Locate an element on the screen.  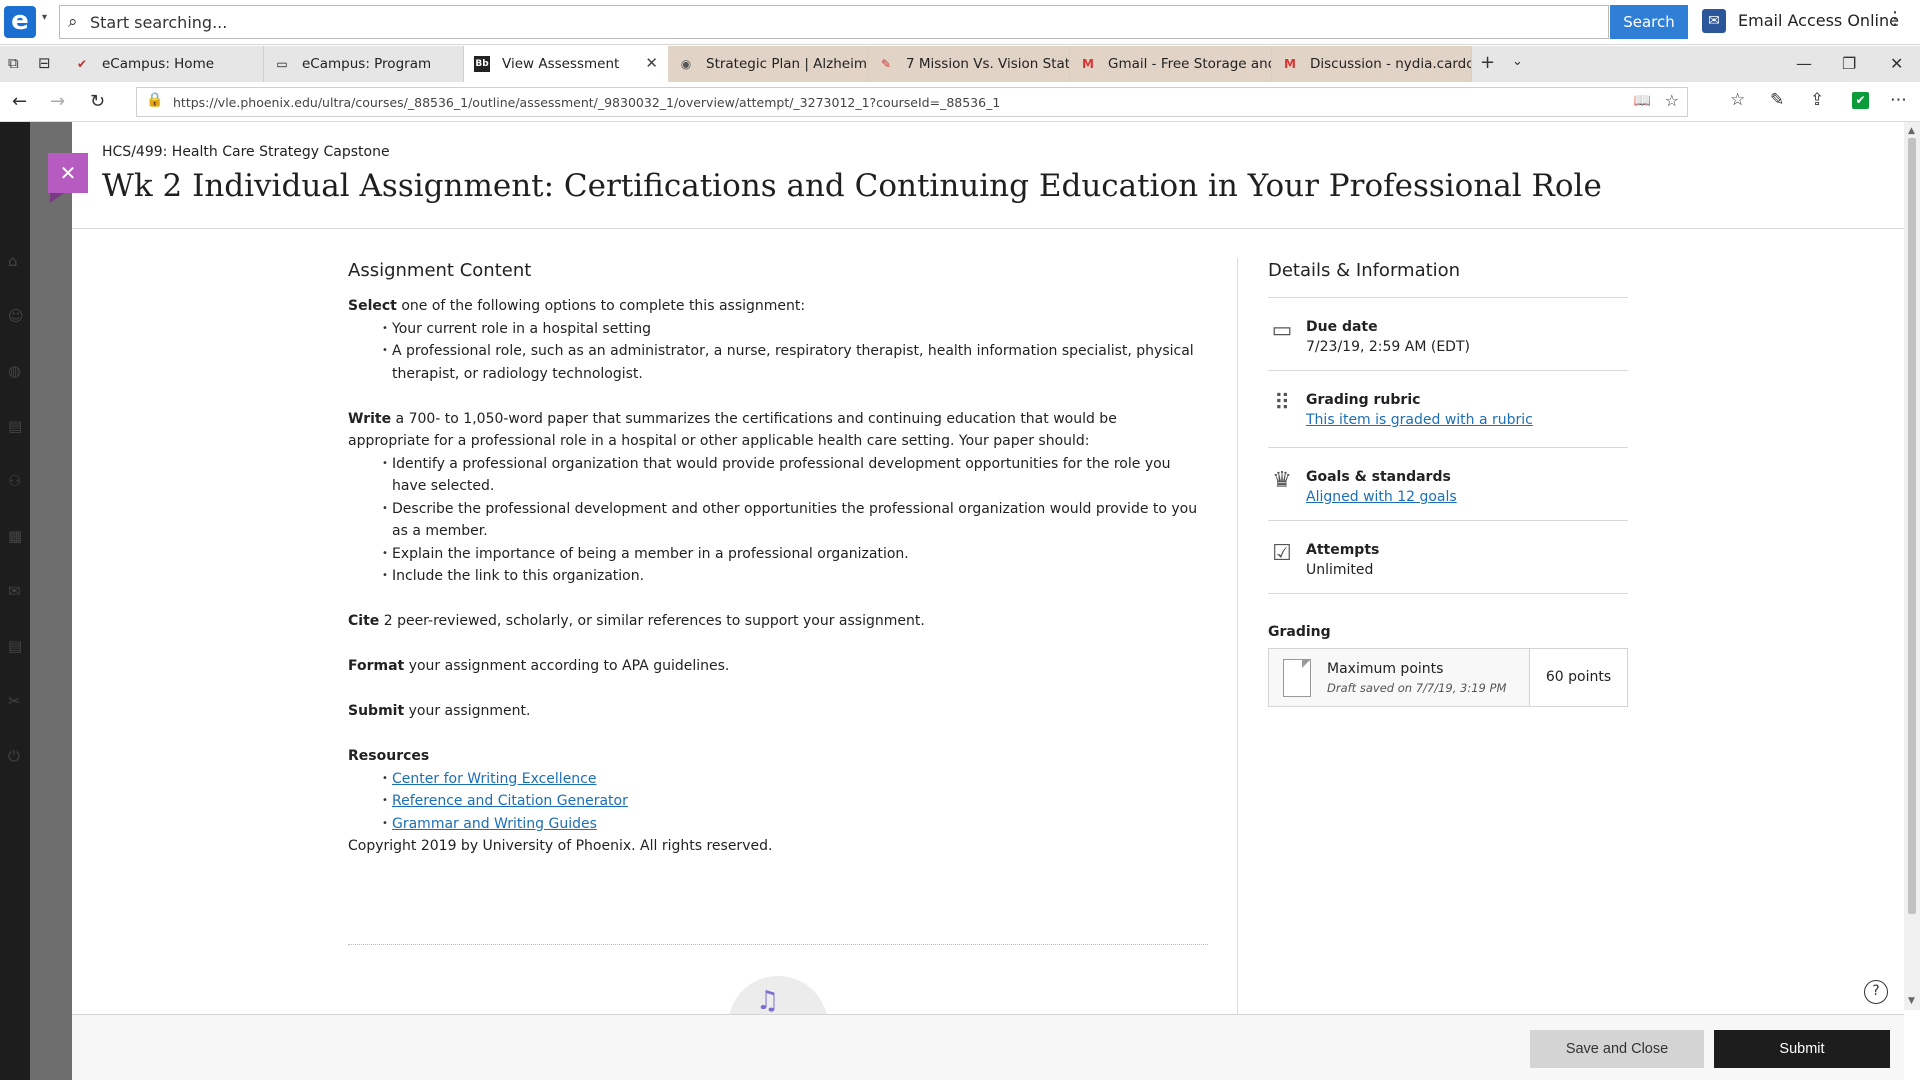
page-favicon-icon: ✎ is located at coordinates (886, 64).